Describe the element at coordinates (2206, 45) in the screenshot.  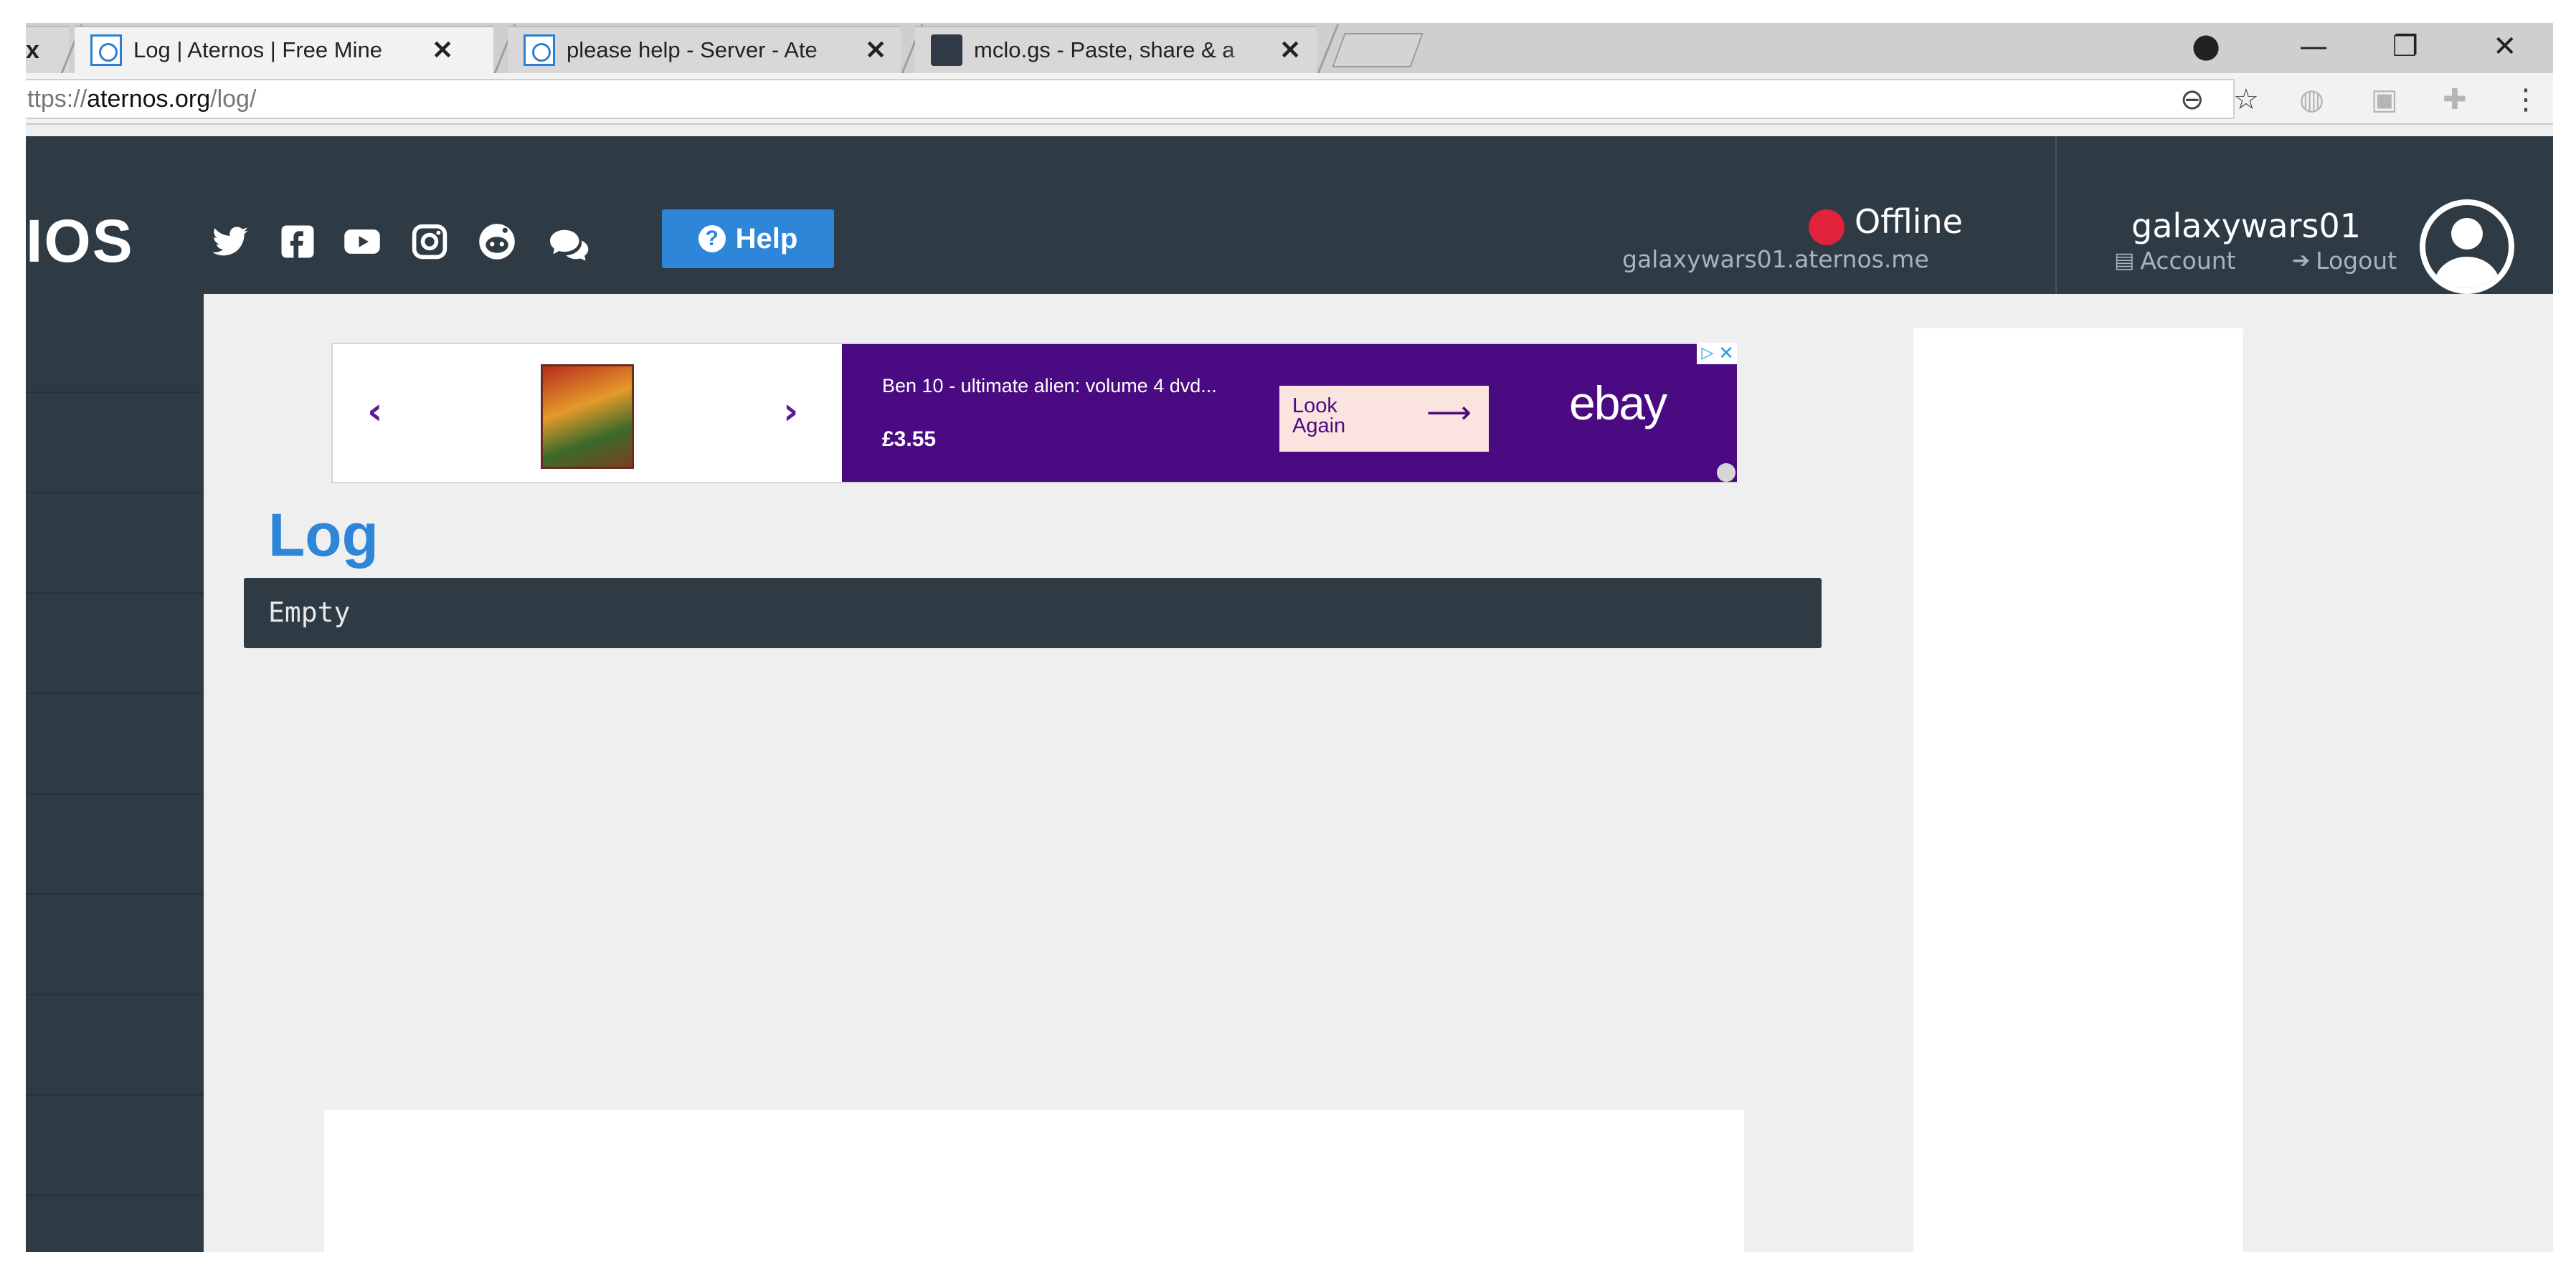
I see `profile-icon: ●` at that location.